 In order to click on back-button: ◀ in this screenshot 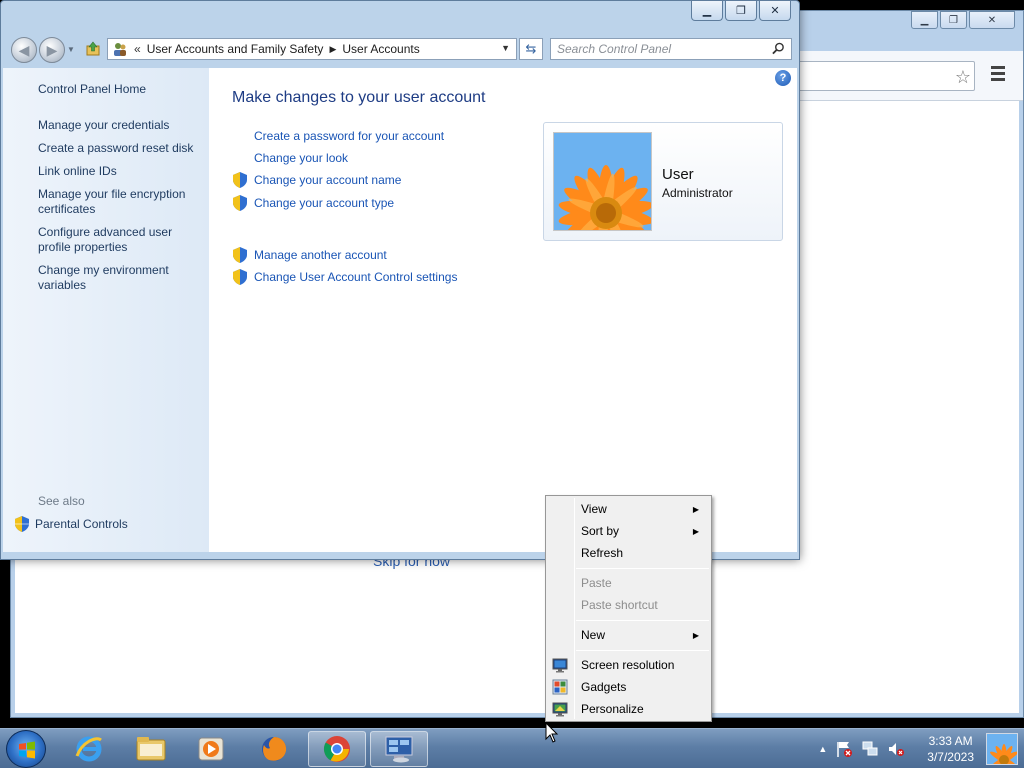, I will do `click(24, 50)`.